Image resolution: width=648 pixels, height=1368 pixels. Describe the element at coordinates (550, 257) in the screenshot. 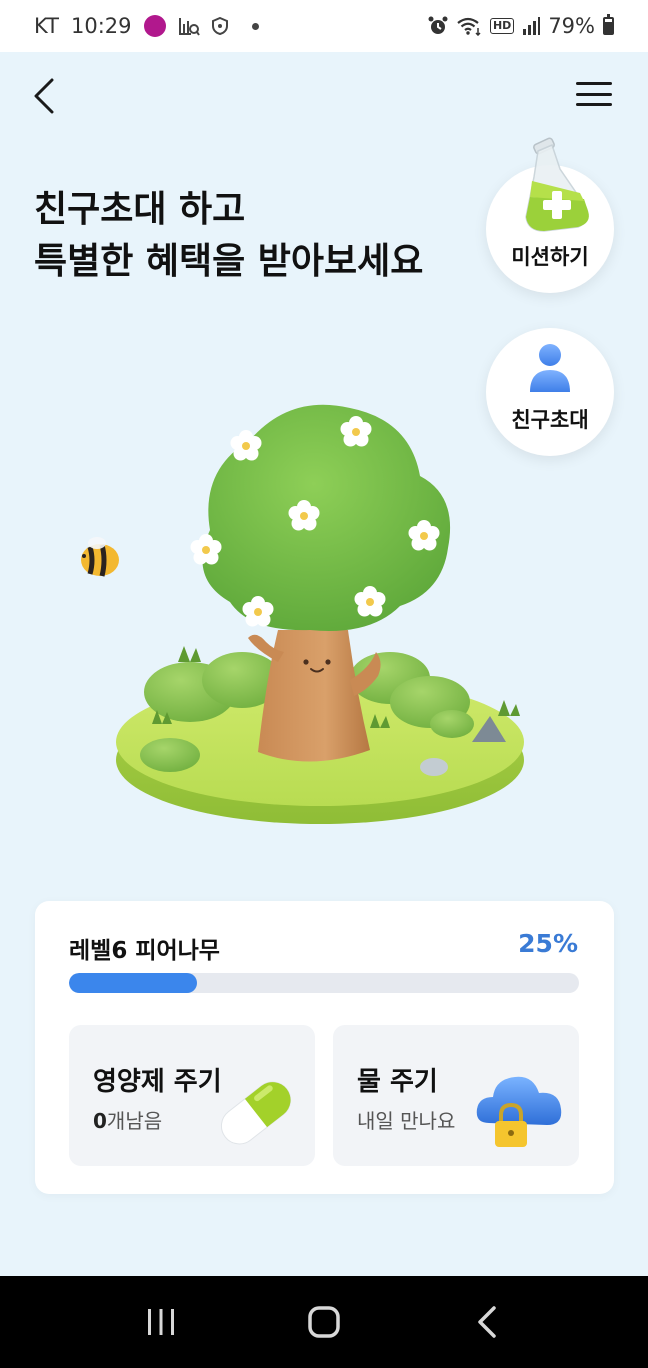

I see `mission-button-label: 미션하기` at that location.